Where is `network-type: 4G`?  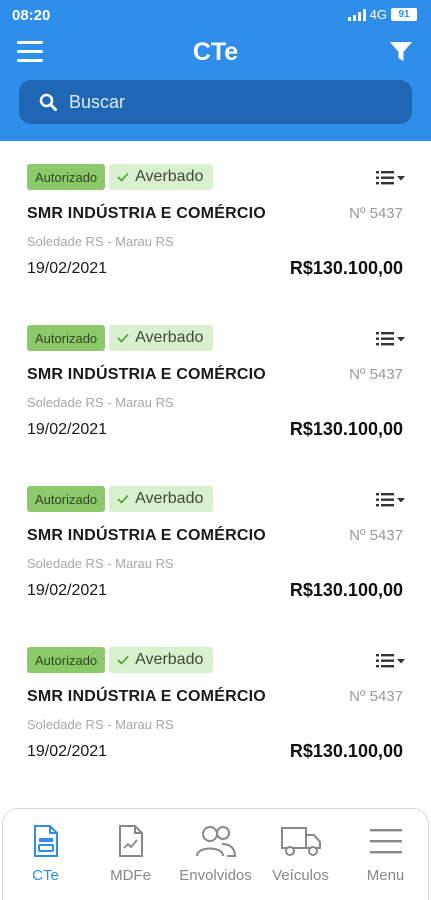
network-type: 4G is located at coordinates (378, 14).